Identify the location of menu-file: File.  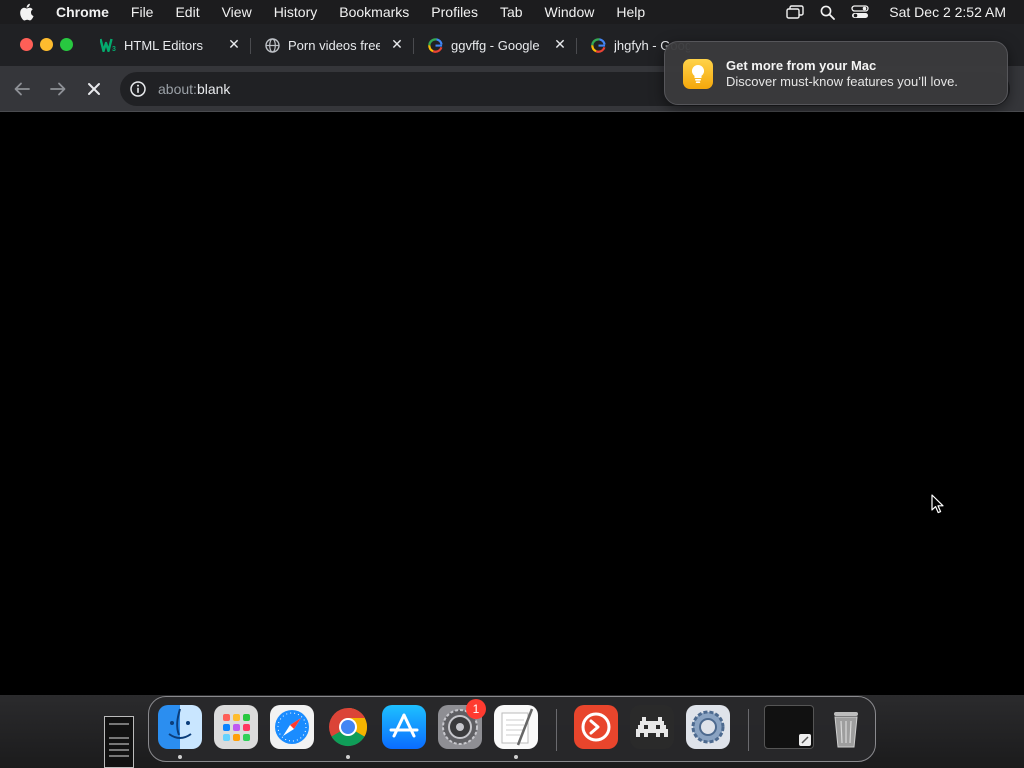
(142, 12).